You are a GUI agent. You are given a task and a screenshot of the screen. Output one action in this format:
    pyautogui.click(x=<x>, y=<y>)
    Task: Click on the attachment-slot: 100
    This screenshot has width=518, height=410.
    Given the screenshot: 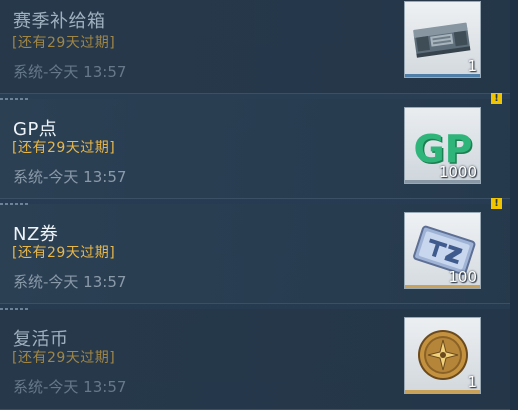 What is the action you would take?
    pyautogui.click(x=442, y=250)
    